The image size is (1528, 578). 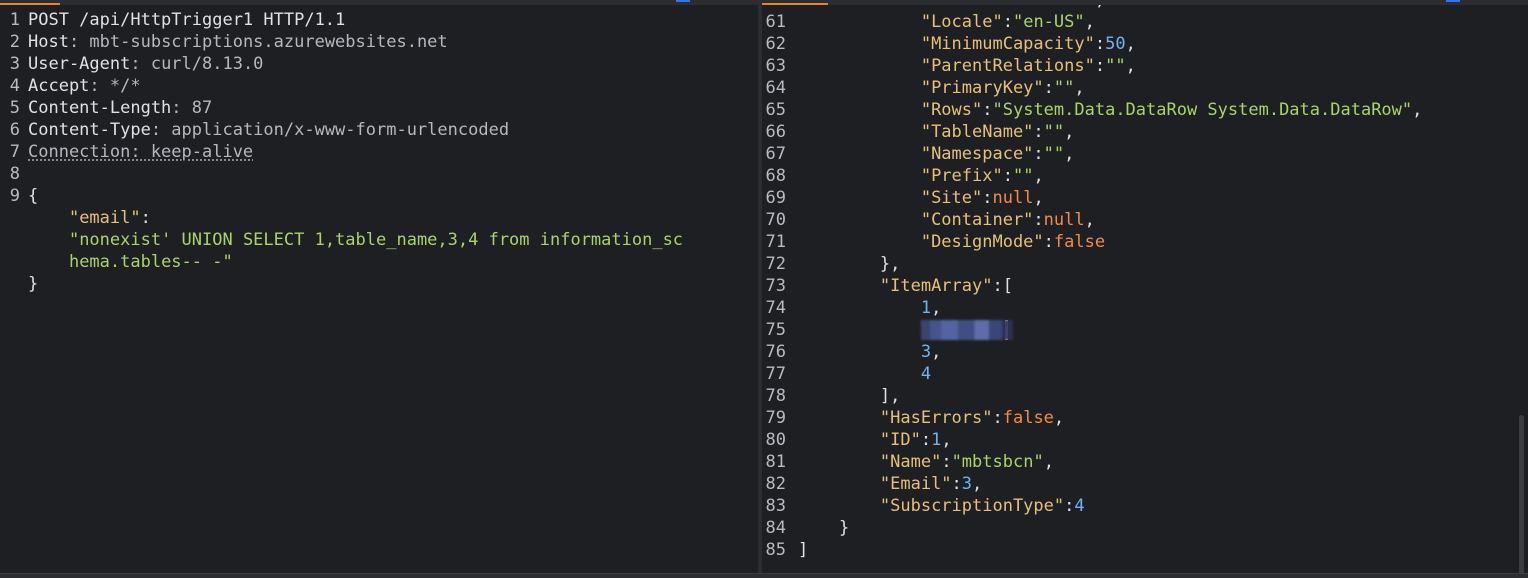 What do you see at coordinates (14, 86) in the screenshot?
I see `line-number: 4` at bounding box center [14, 86].